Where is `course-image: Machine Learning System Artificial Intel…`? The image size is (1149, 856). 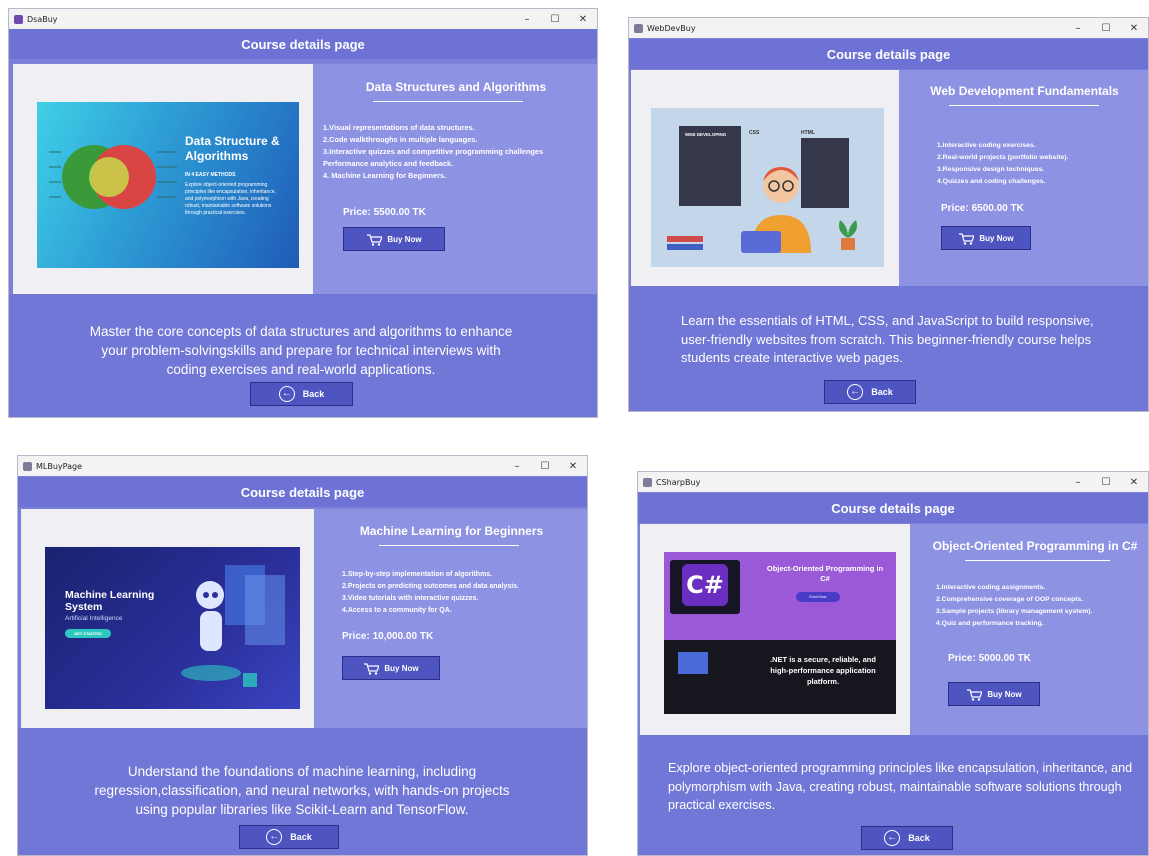 course-image: Machine Learning System Artificial Intel… is located at coordinates (172, 628).